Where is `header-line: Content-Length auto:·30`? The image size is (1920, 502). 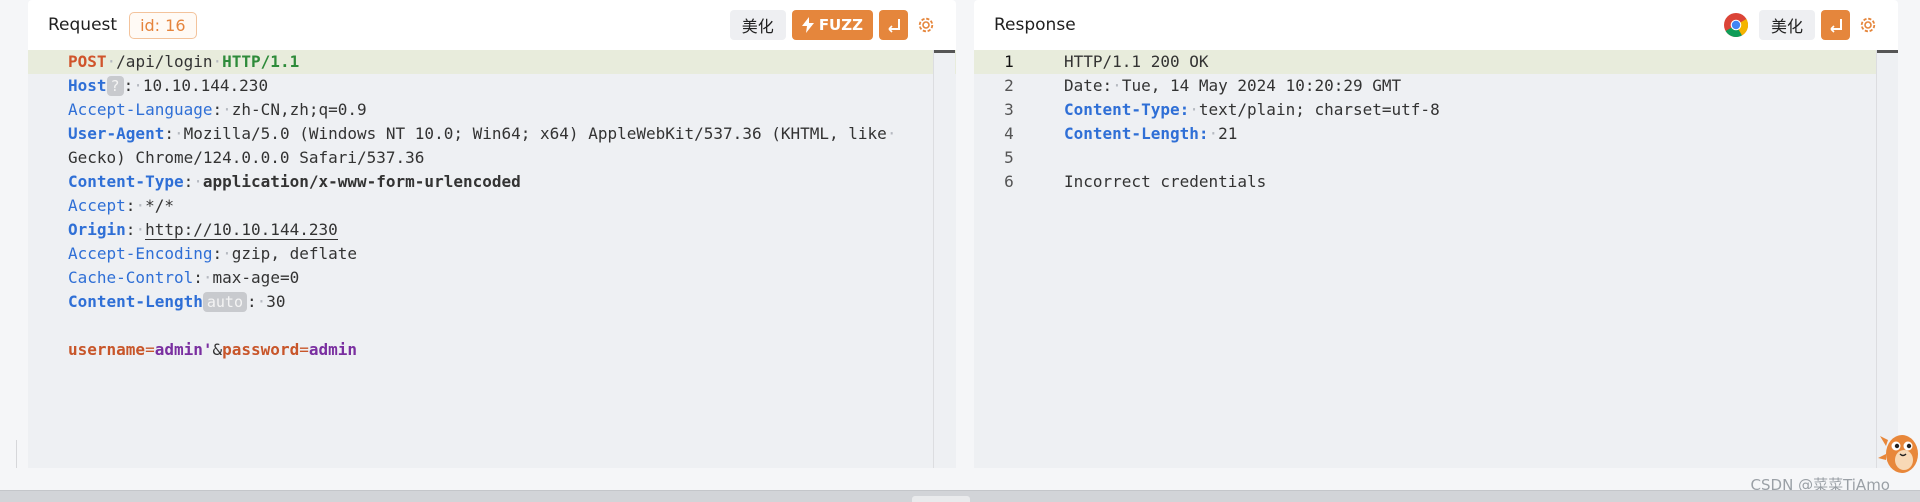
header-line: Content-Length auto:·30 is located at coordinates (177, 302).